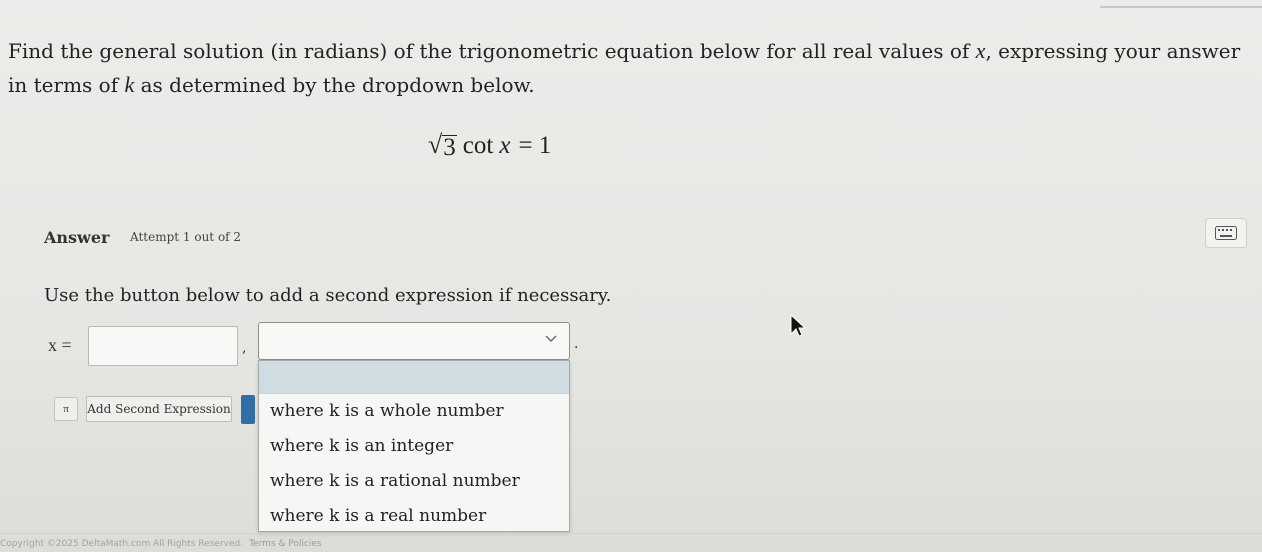 The image size is (1262, 552). Describe the element at coordinates (66, 409) in the screenshot. I see `pi-button: π` at that location.